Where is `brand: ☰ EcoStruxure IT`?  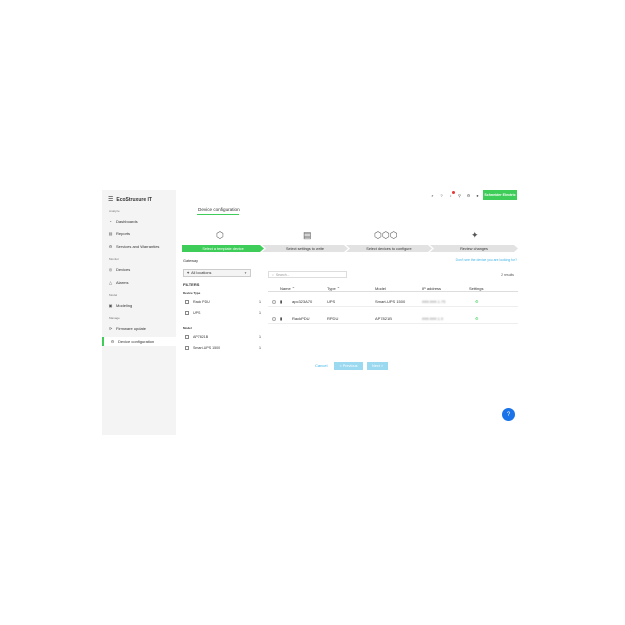 brand: ☰ EcoStruxure IT is located at coordinates (130, 200).